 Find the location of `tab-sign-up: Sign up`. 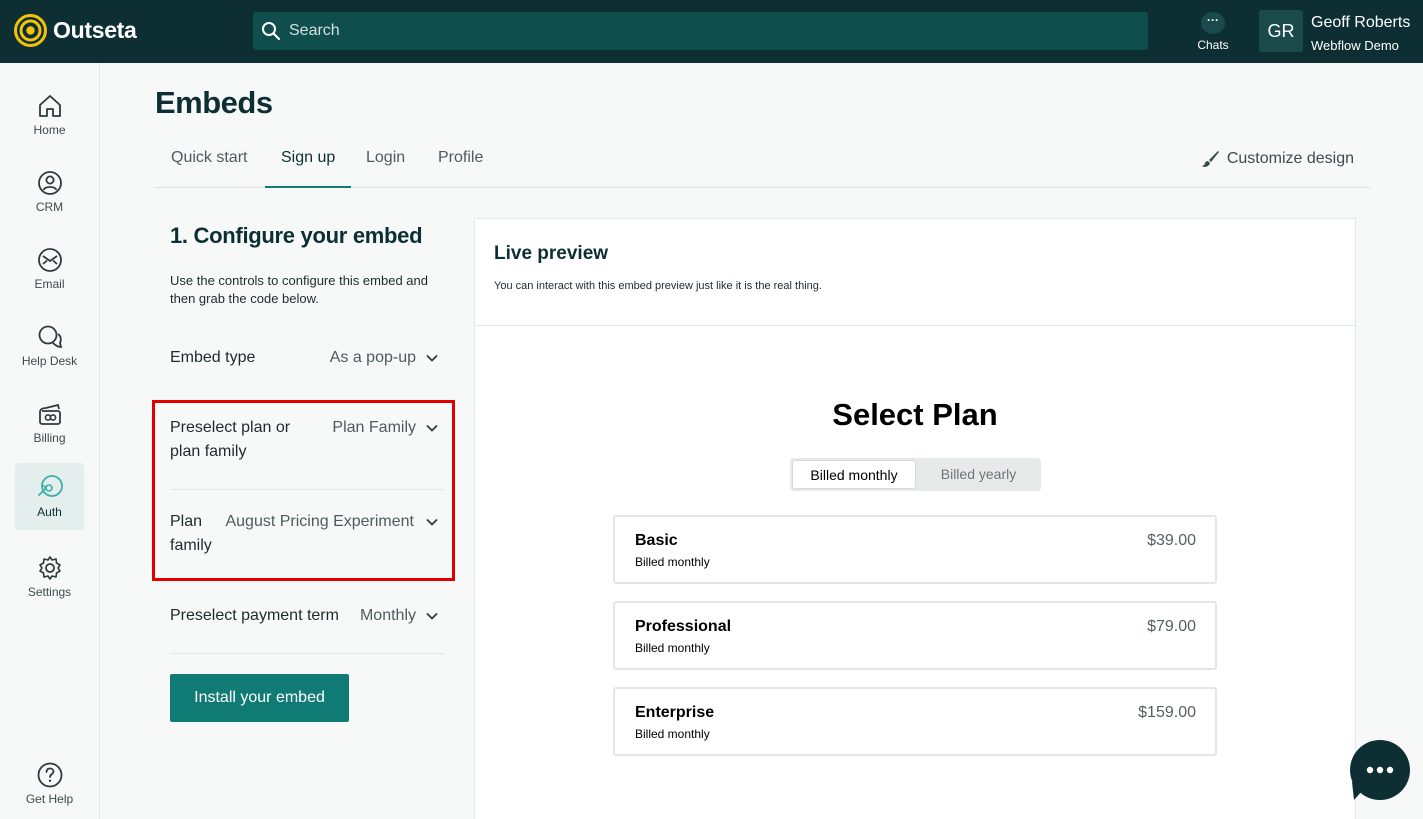

tab-sign-up: Sign up is located at coordinates (308, 164).